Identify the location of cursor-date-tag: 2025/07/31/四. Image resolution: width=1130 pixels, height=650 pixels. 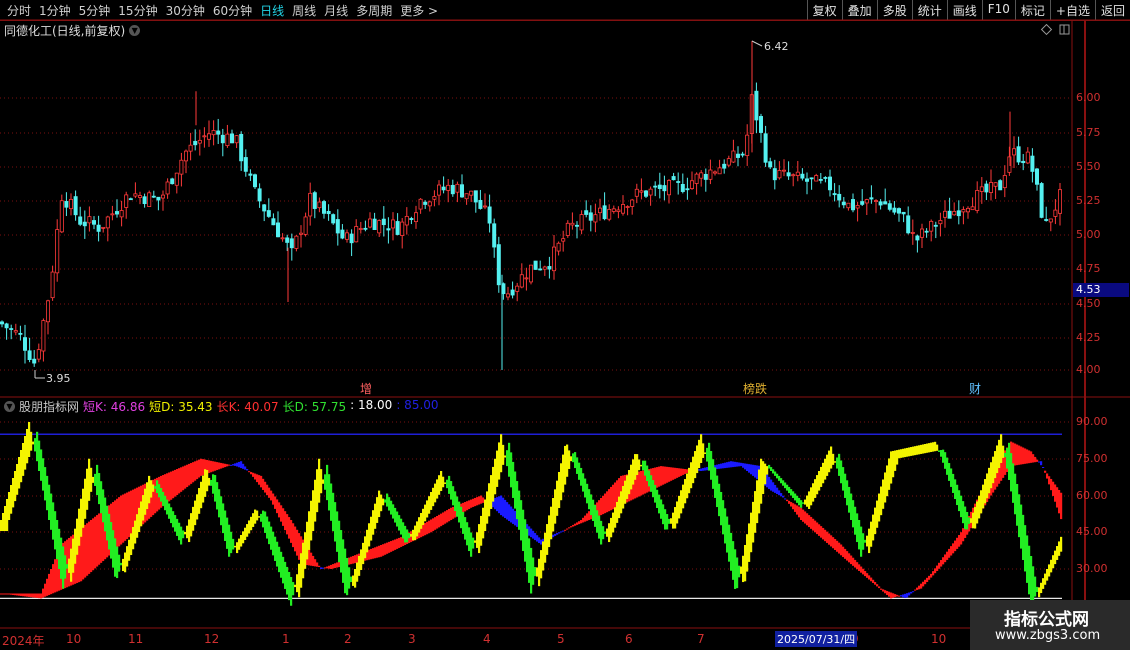
(816, 639).